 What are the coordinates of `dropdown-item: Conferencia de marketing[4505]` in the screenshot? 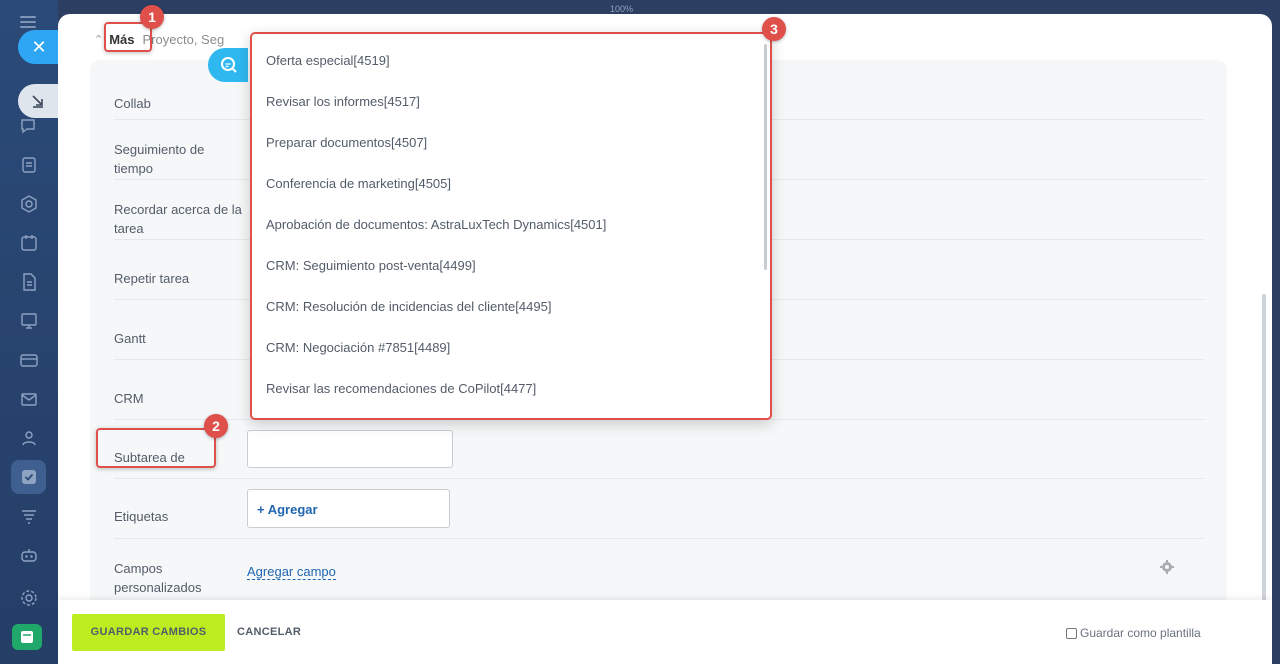 It's located at (358, 183).